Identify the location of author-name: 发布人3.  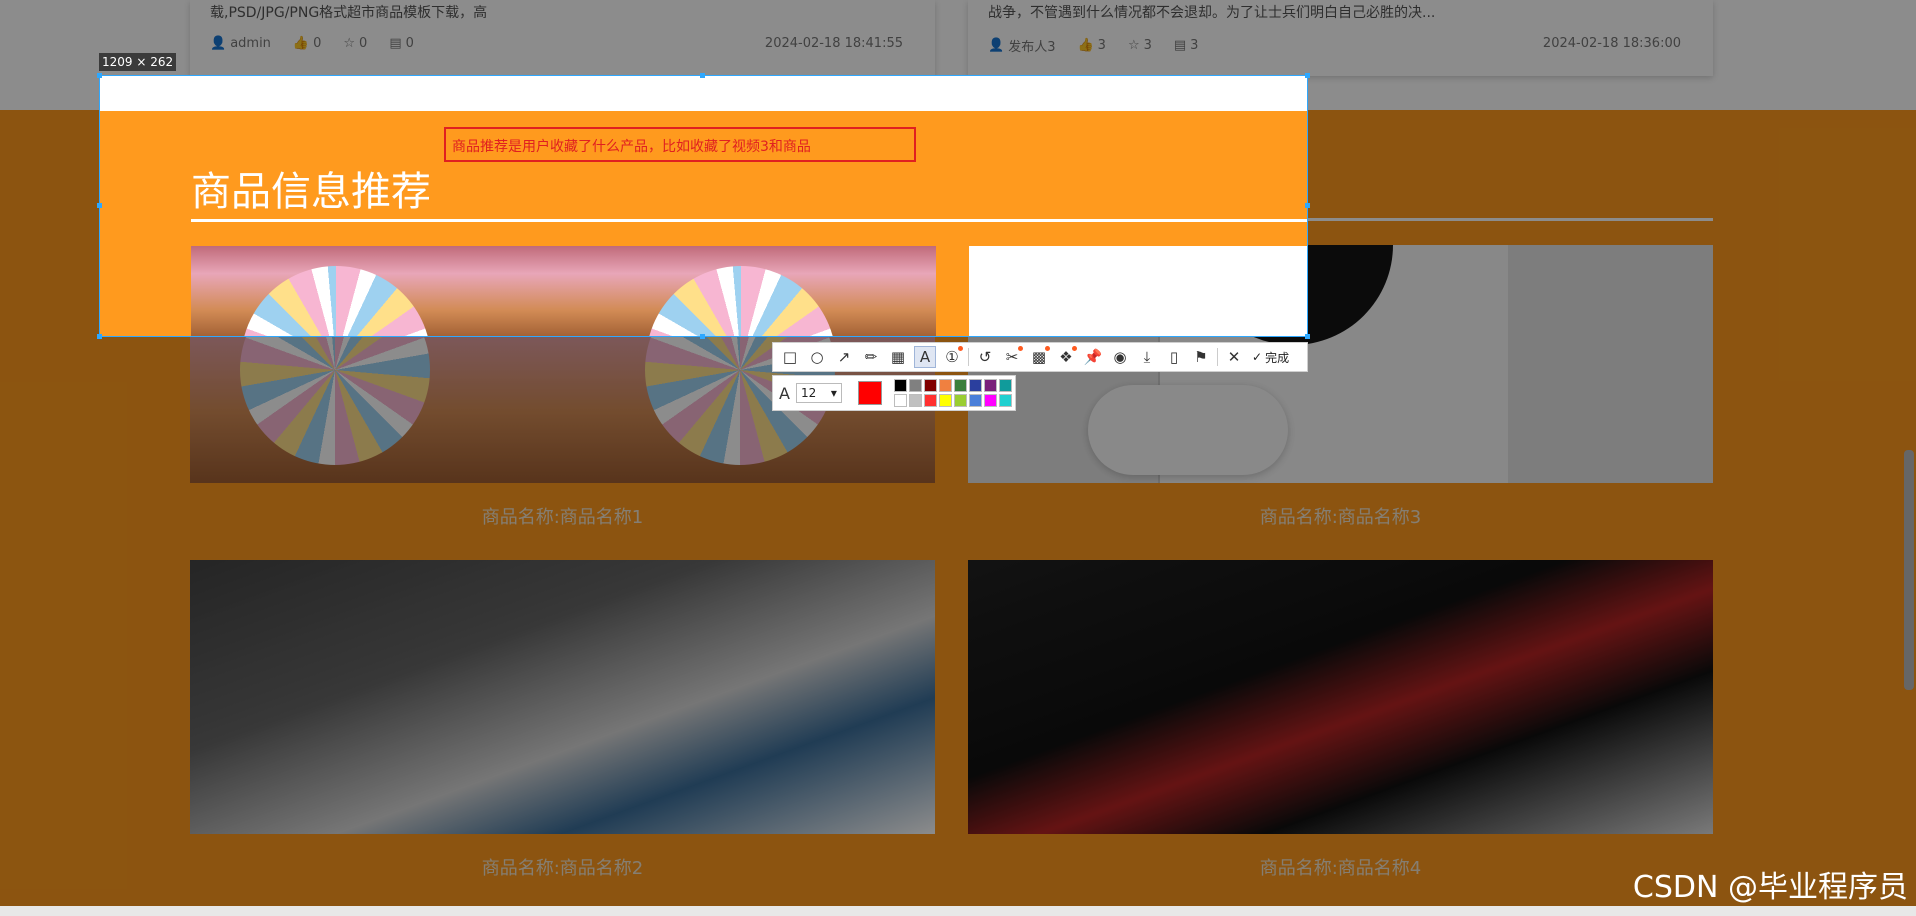
(1032, 47).